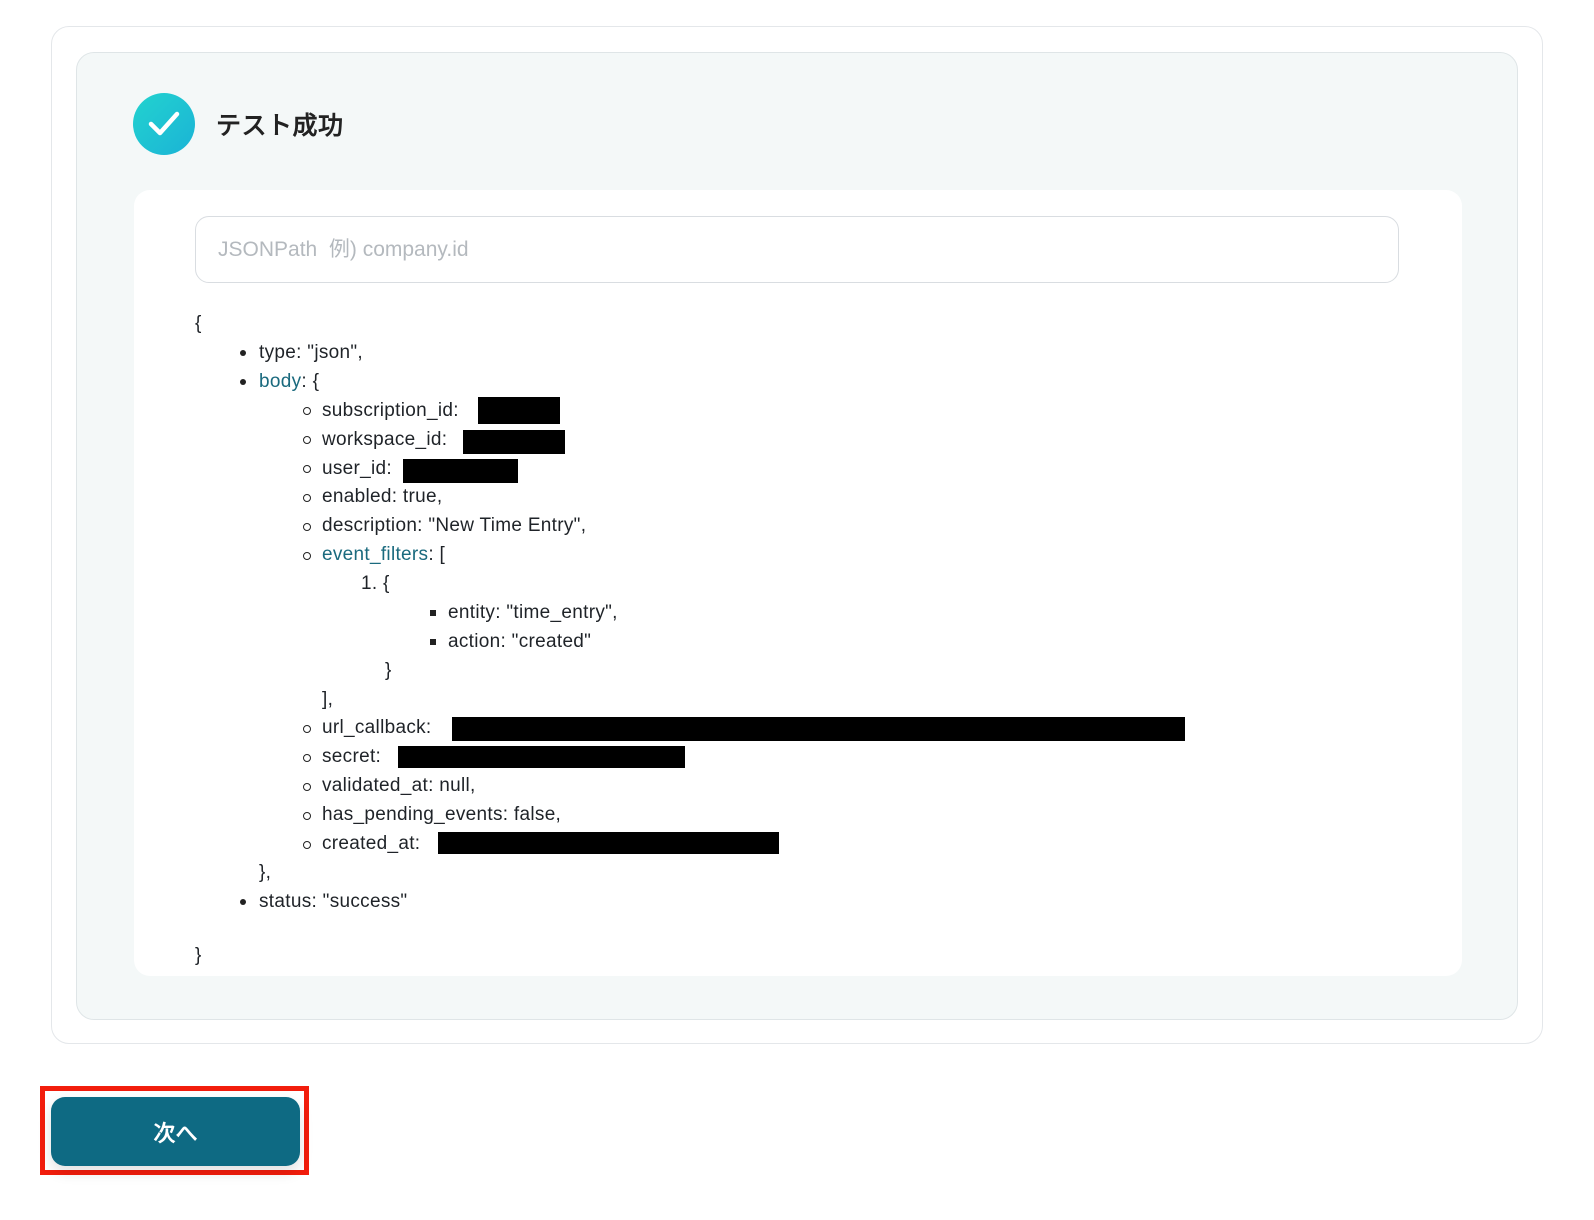  I want to click on json-item-index: 1. {, so click(375, 583).